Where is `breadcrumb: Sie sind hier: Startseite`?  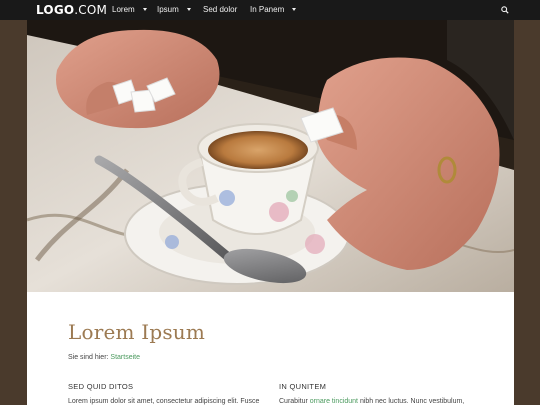 breadcrumb: Sie sind hier: Startseite is located at coordinates (104, 357).